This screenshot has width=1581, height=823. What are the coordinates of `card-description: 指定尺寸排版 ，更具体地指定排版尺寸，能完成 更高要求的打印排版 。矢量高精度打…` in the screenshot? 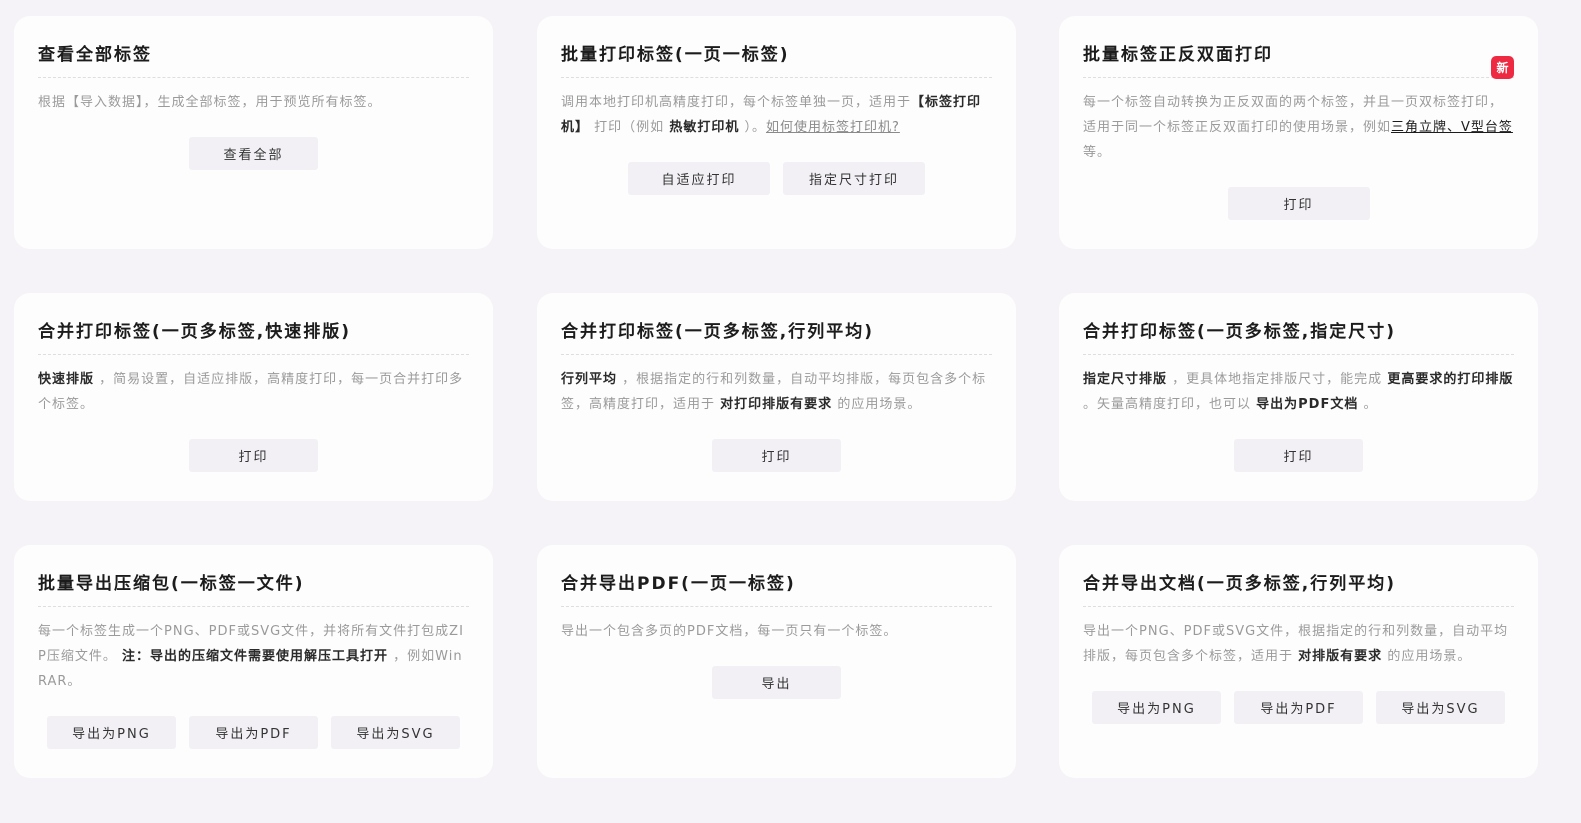 It's located at (1298, 392).